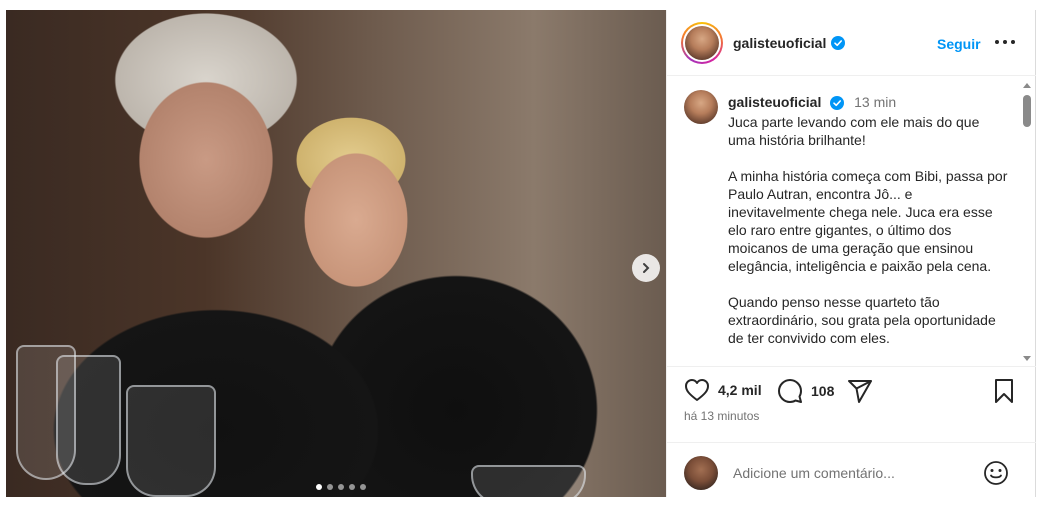 This screenshot has height=512, width=1050. What do you see at coordinates (805, 391) in the screenshot?
I see `comment-button: 108` at bounding box center [805, 391].